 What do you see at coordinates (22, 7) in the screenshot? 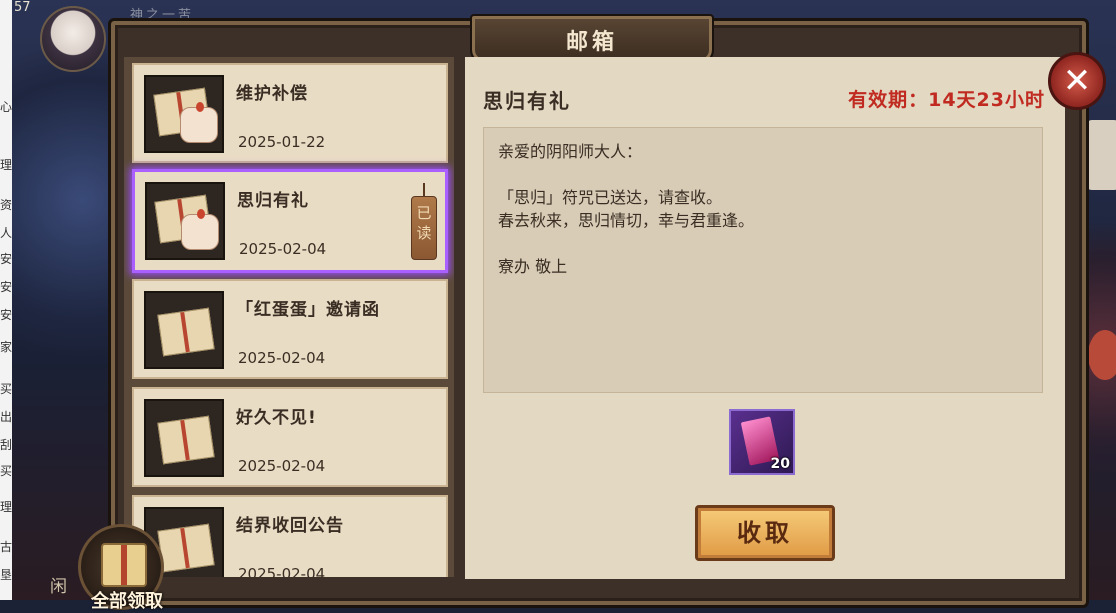
I see `player-level: 57` at bounding box center [22, 7].